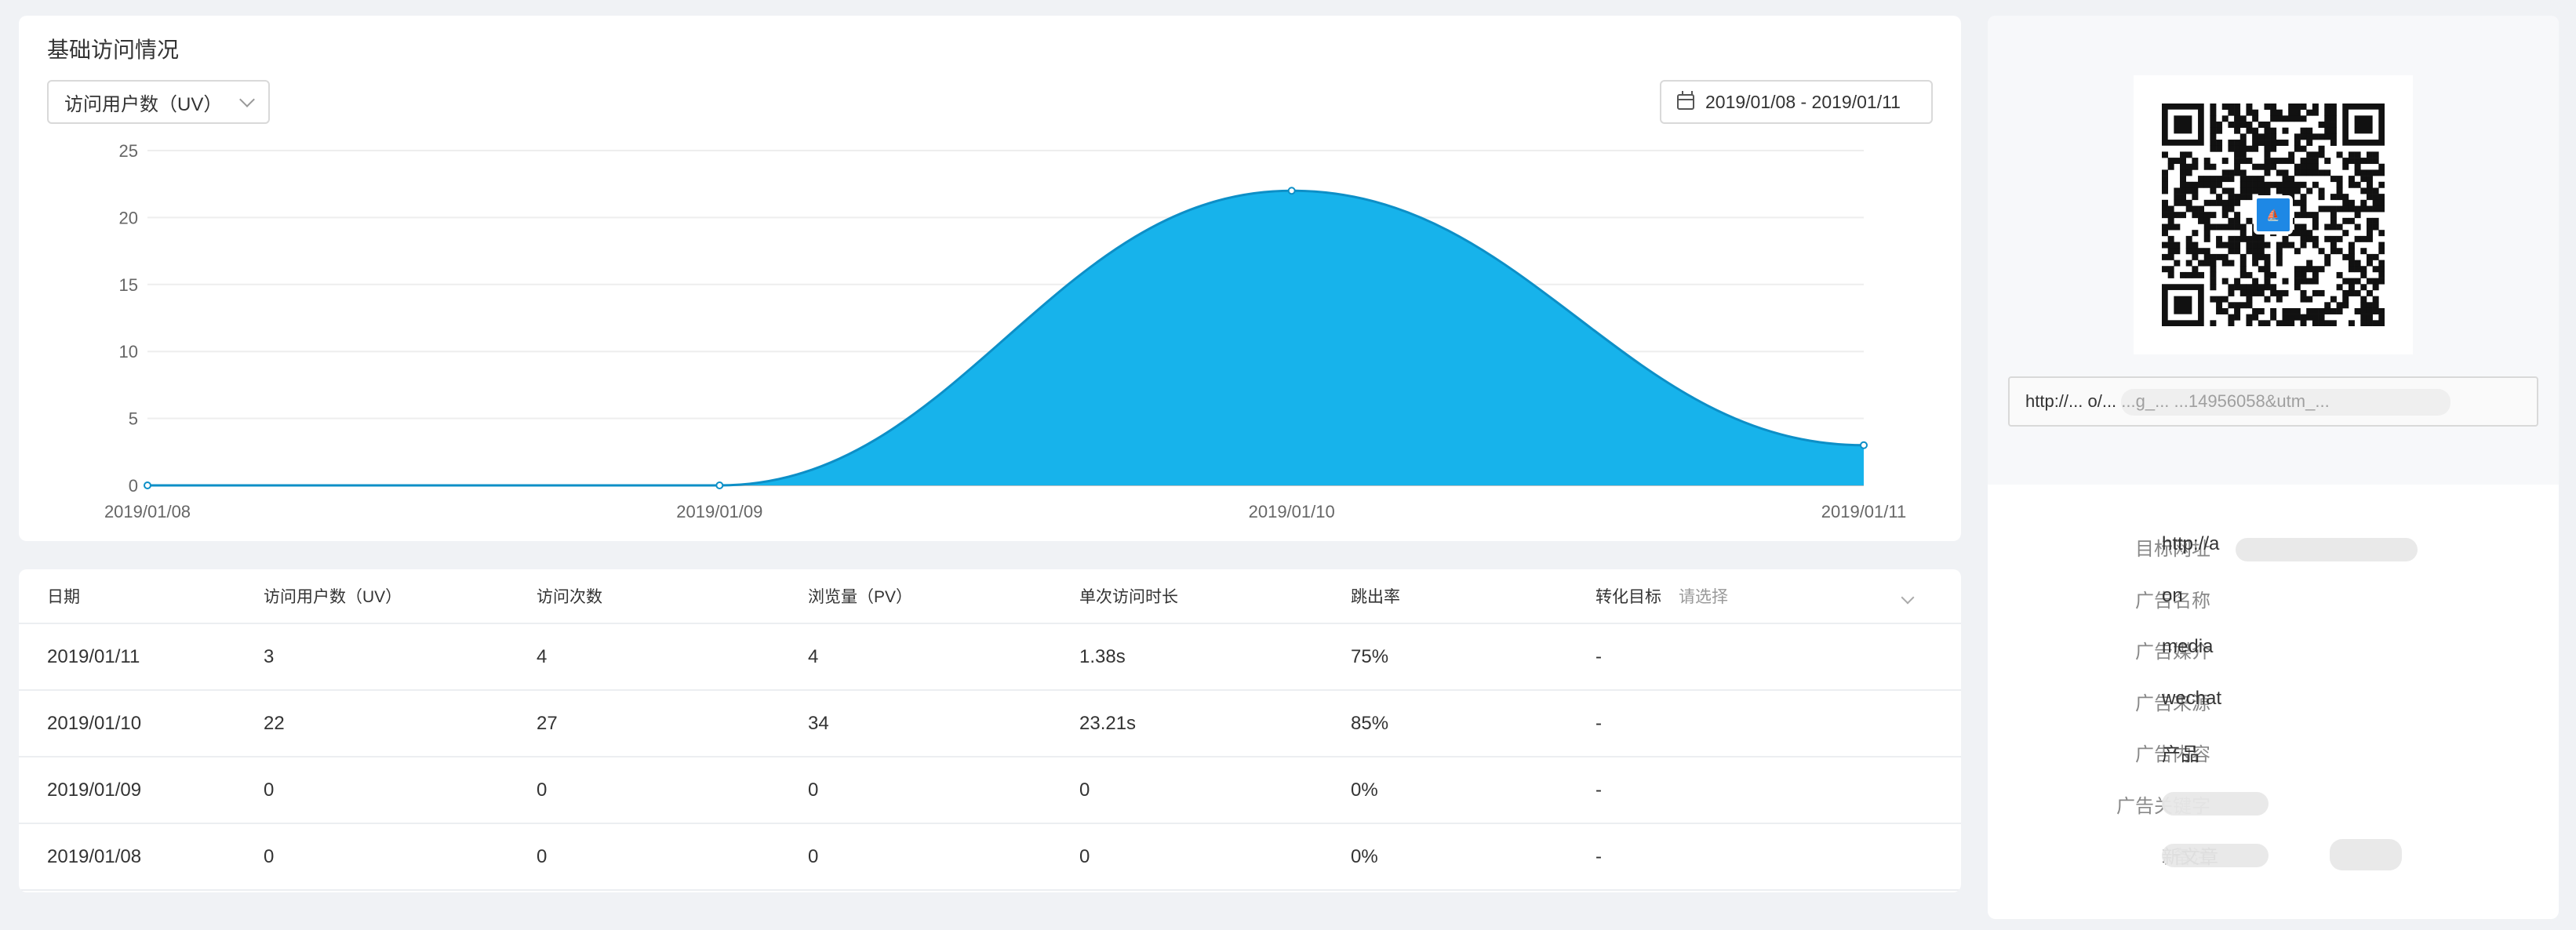 This screenshot has height=930, width=2576. Describe the element at coordinates (569, 597) in the screenshot. I see `column-header: 访问次数` at that location.